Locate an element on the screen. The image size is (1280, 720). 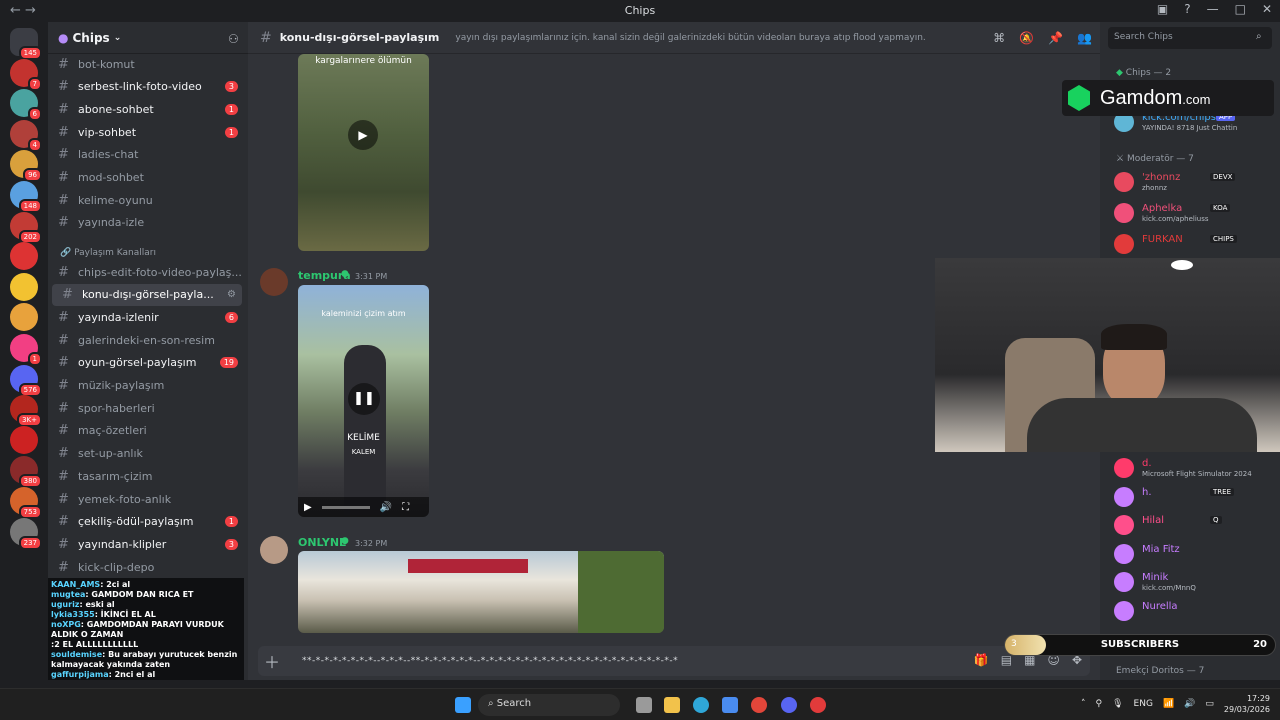
seek-bar is located at coordinates (345, 507).